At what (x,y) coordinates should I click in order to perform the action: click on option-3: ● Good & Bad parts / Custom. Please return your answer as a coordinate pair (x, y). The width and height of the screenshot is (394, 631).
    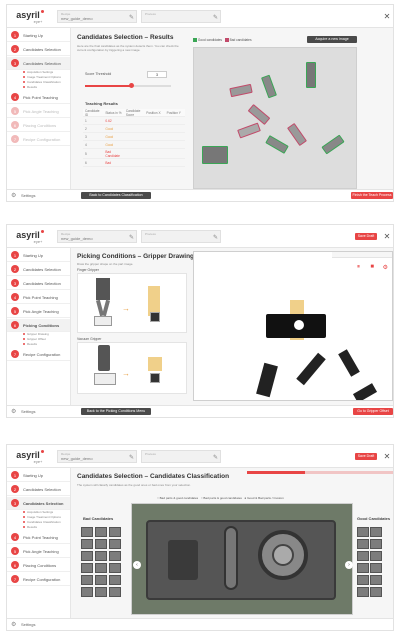
    Looking at the image, I should click on (263, 498).